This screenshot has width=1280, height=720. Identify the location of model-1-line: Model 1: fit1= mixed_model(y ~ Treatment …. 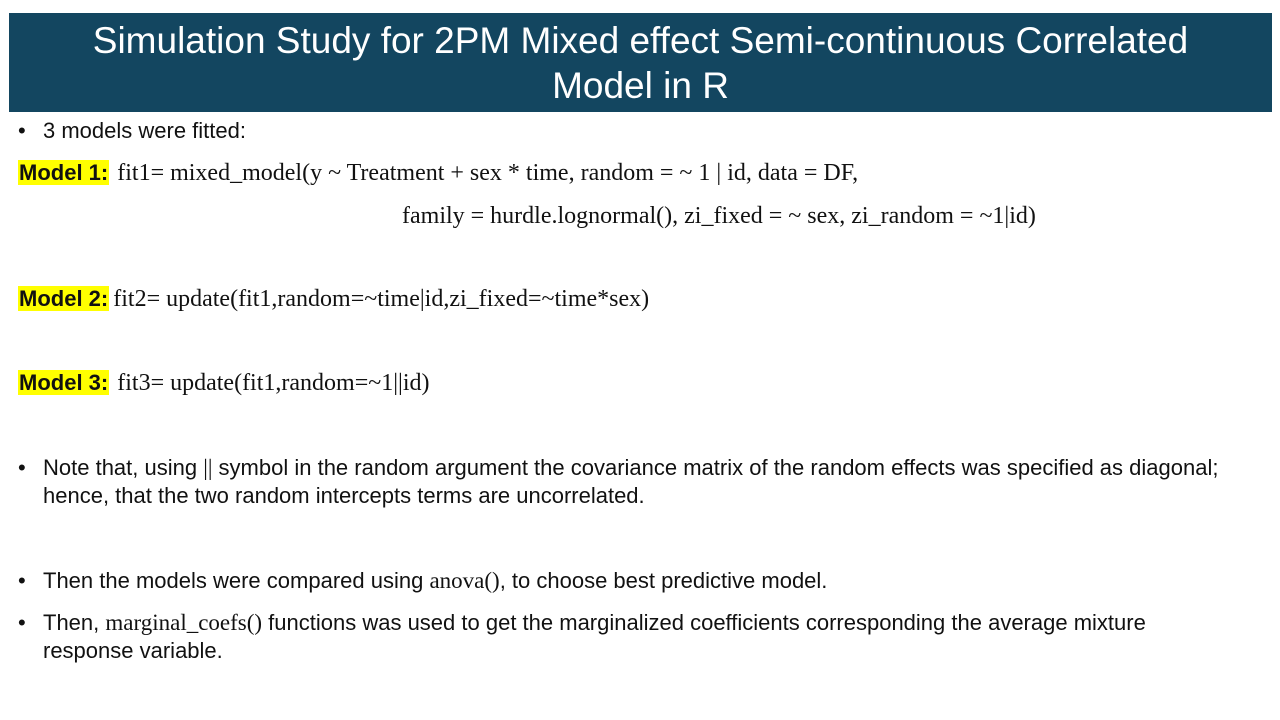
(438, 173).